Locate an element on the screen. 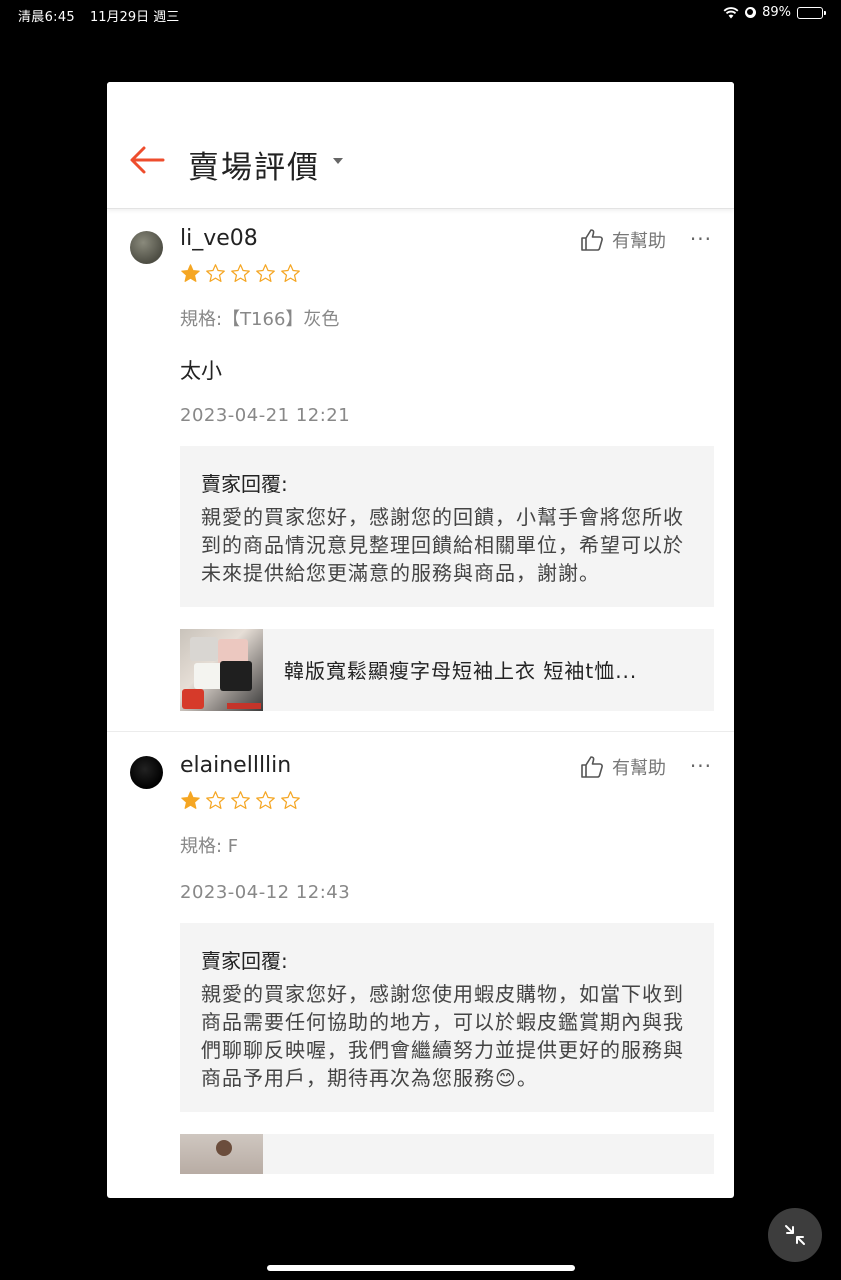  wifi-icon is located at coordinates (731, 12).